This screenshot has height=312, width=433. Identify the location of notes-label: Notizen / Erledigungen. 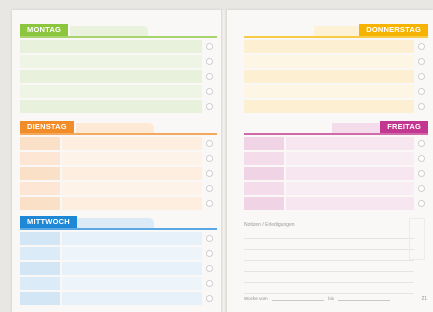
(269, 225).